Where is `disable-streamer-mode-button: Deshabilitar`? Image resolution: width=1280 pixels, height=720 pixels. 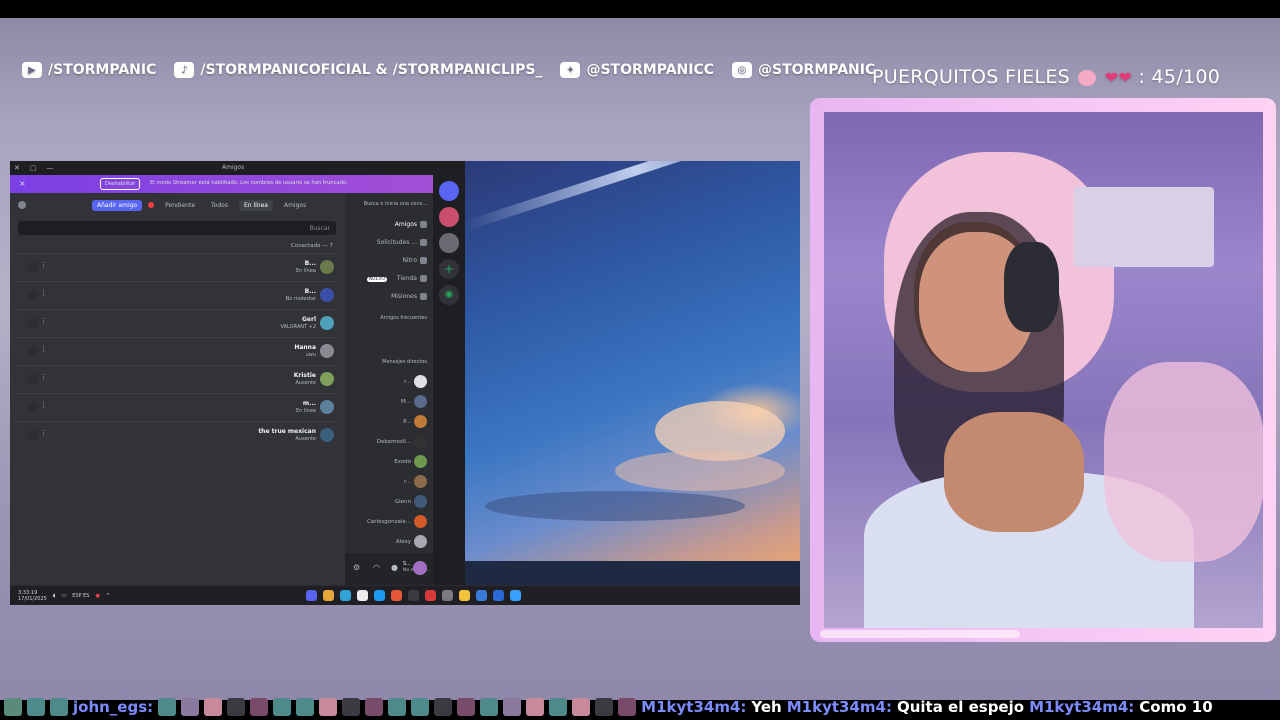
disable-streamer-mode-button: Deshabilitar is located at coordinates (120, 184).